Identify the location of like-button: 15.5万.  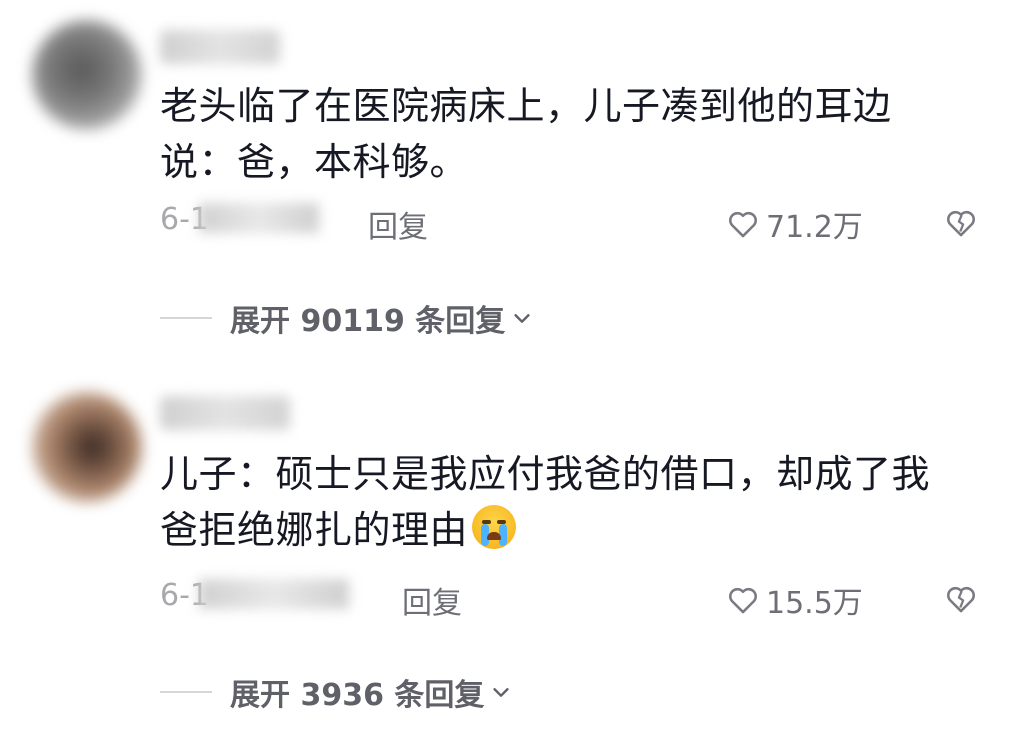
(794, 600).